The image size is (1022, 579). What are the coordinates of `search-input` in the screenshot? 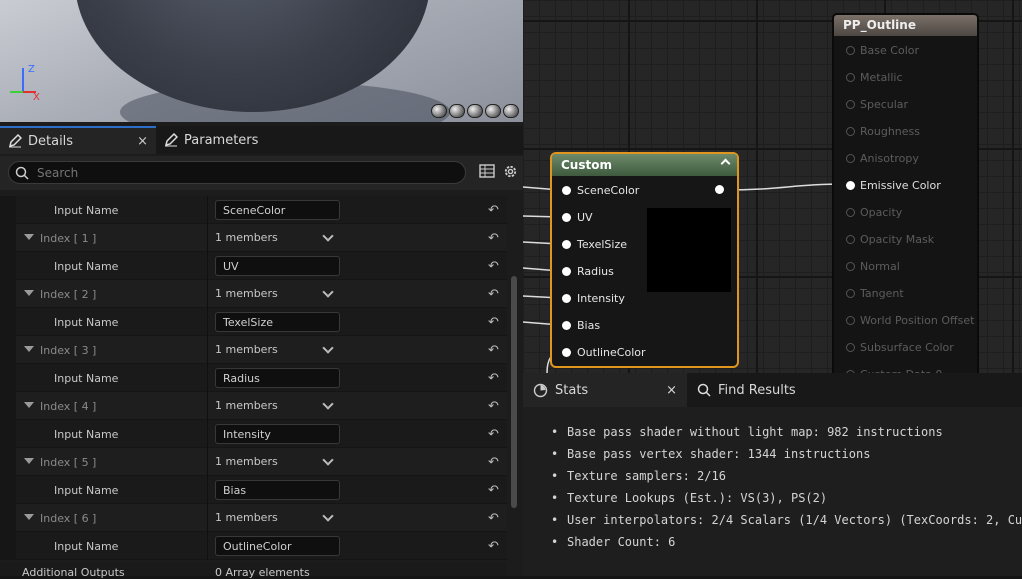 It's located at (237, 172).